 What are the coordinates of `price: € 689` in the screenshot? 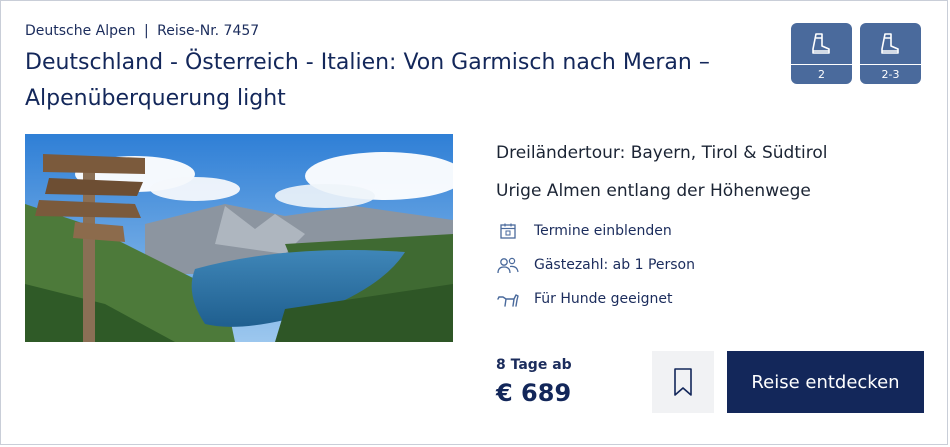 It's located at (534, 393).